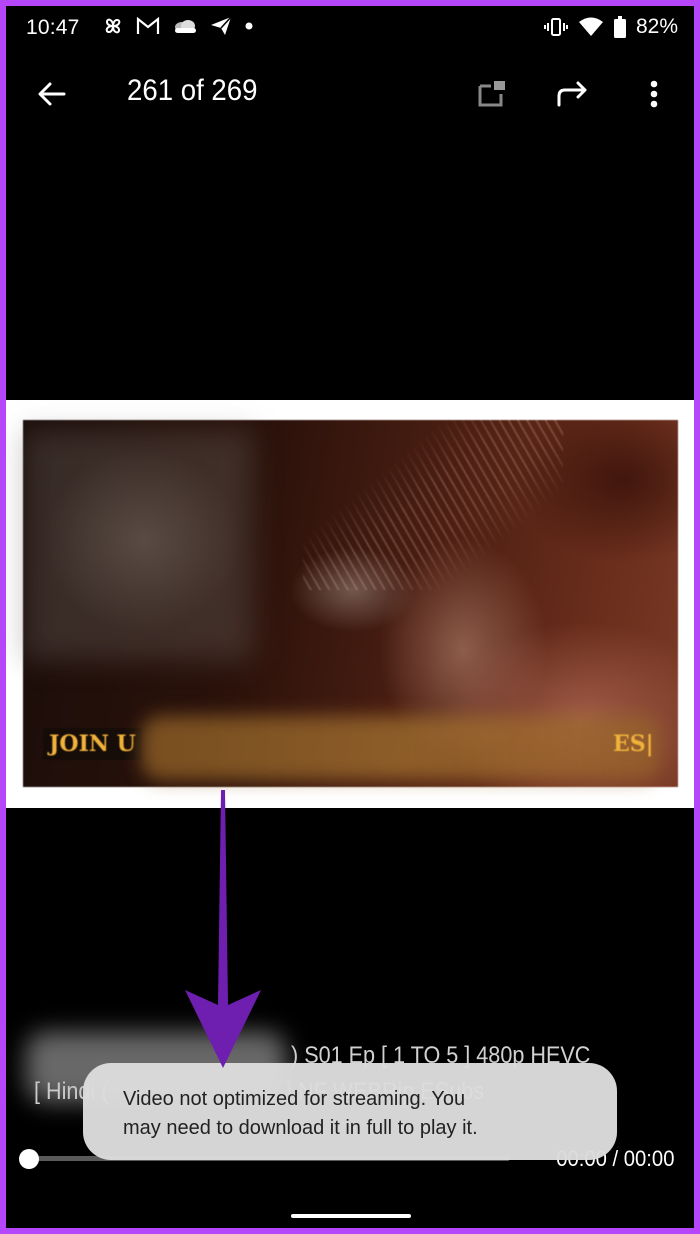 This screenshot has width=700, height=1234. I want to click on telegram-icon, so click(221, 26).